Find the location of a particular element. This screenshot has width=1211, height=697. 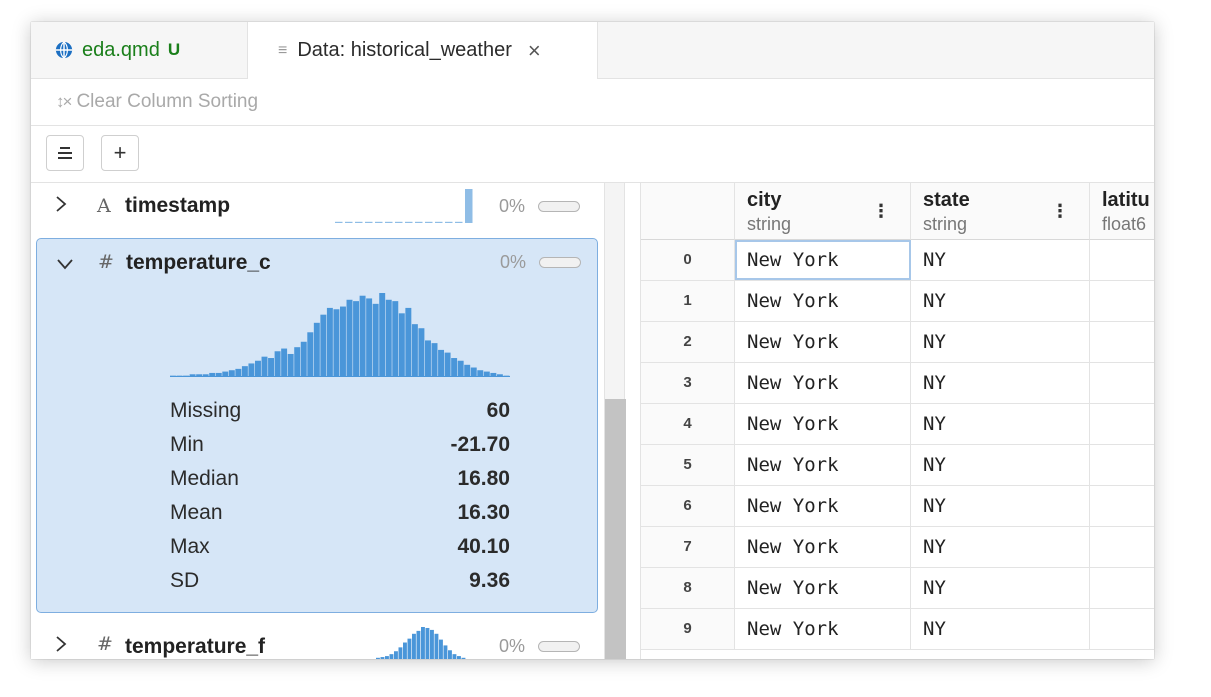

row-index: 5 is located at coordinates (688, 465).